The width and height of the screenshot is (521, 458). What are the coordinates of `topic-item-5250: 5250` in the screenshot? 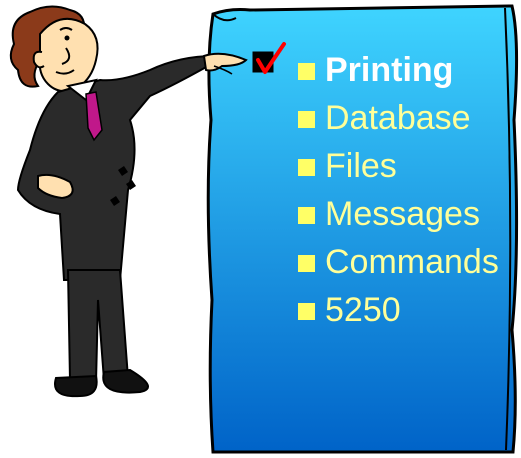 It's located at (398, 310).